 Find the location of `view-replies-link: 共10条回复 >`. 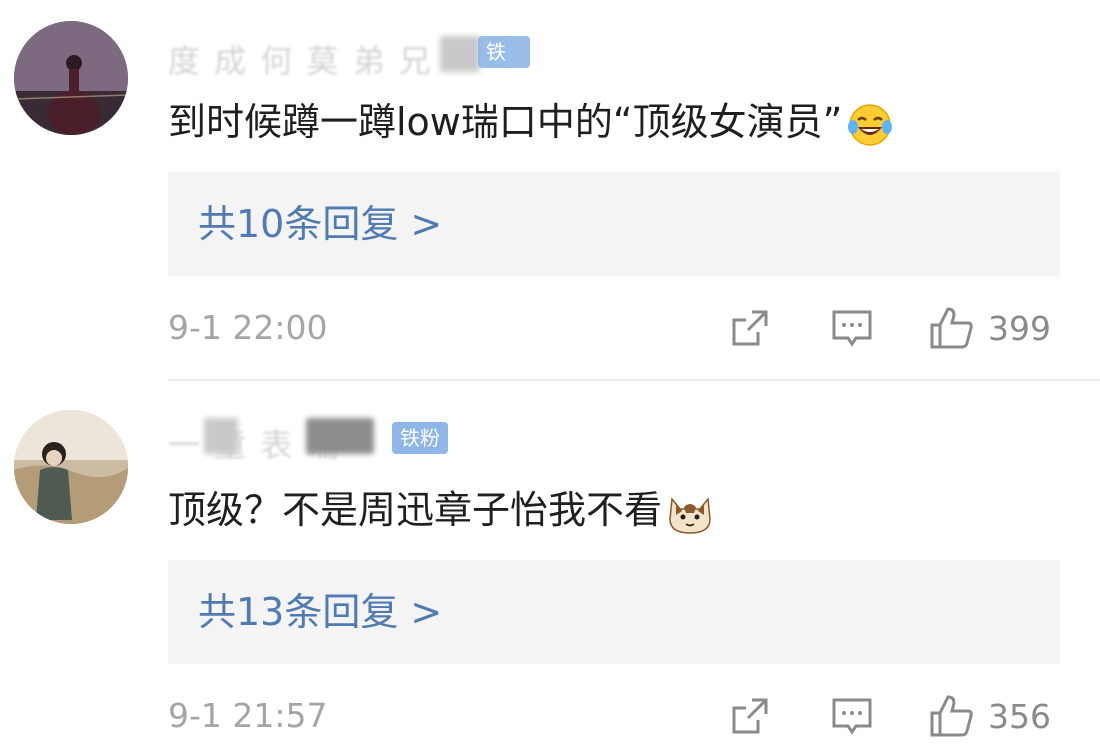

view-replies-link: 共10条回复 > is located at coordinates (320, 224).